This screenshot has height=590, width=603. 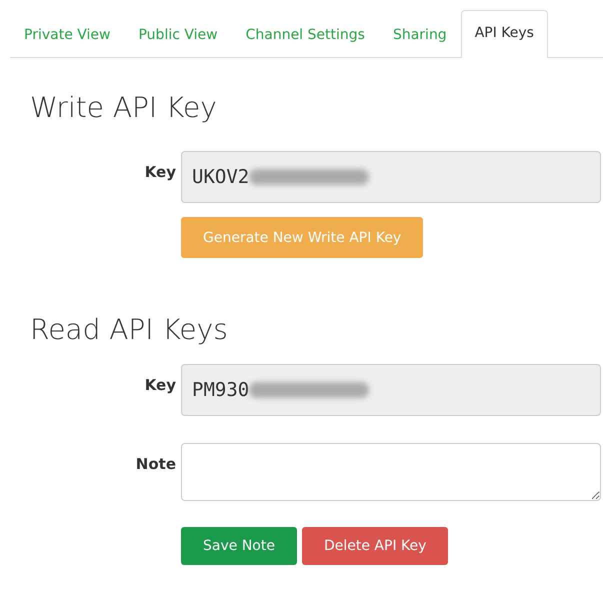 What do you see at coordinates (239, 546) in the screenshot?
I see `save-note-button: Save Note` at bounding box center [239, 546].